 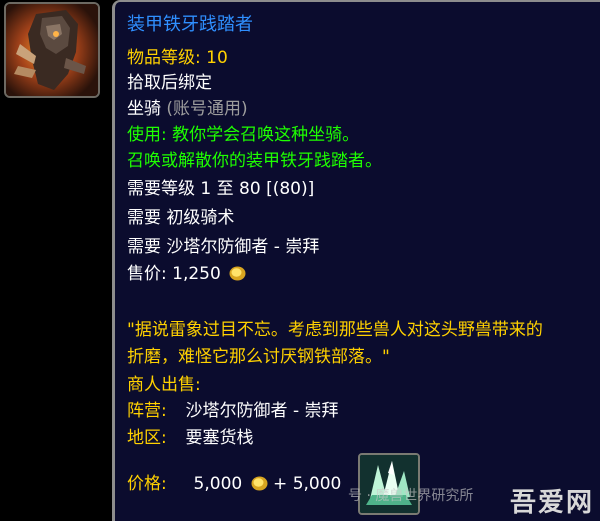 I want to click on binding-text: 拾取后绑定, so click(x=169, y=83).